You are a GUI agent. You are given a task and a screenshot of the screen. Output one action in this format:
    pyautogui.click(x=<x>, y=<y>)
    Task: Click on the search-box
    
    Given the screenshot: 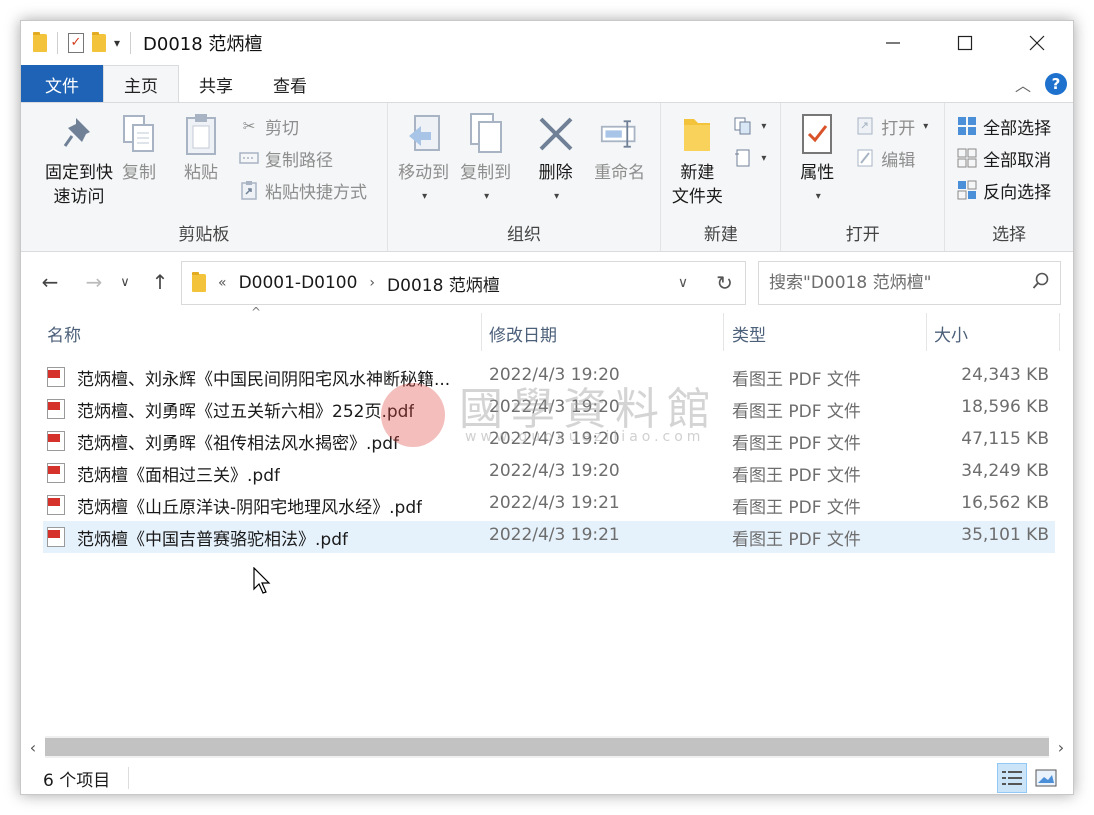 What is the action you would take?
    pyautogui.click(x=909, y=283)
    